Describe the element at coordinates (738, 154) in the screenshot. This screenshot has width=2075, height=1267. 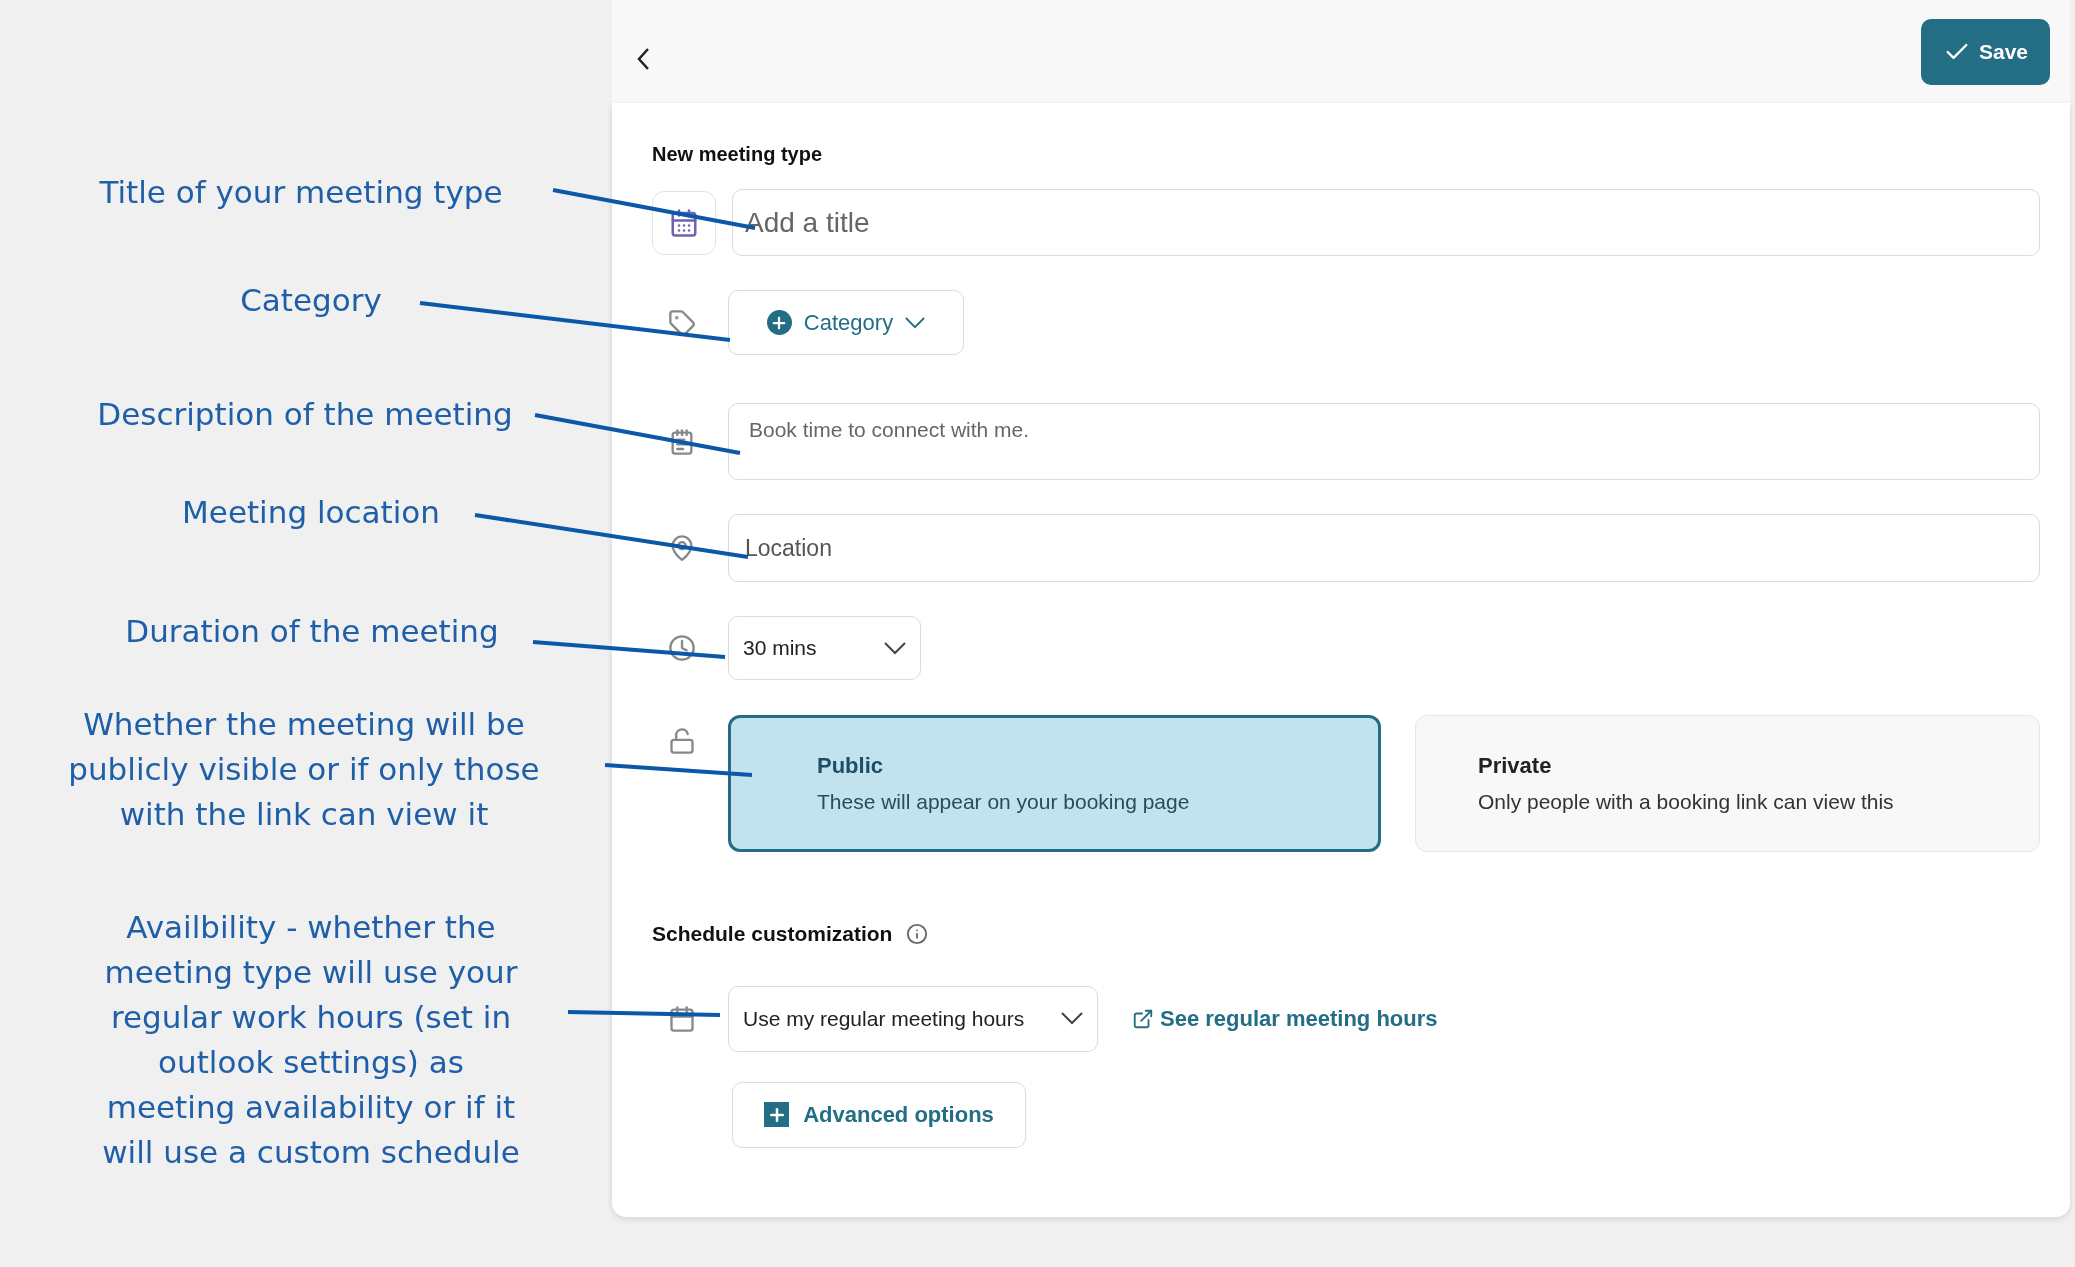
I see `form-heading: New meeting type` at that location.